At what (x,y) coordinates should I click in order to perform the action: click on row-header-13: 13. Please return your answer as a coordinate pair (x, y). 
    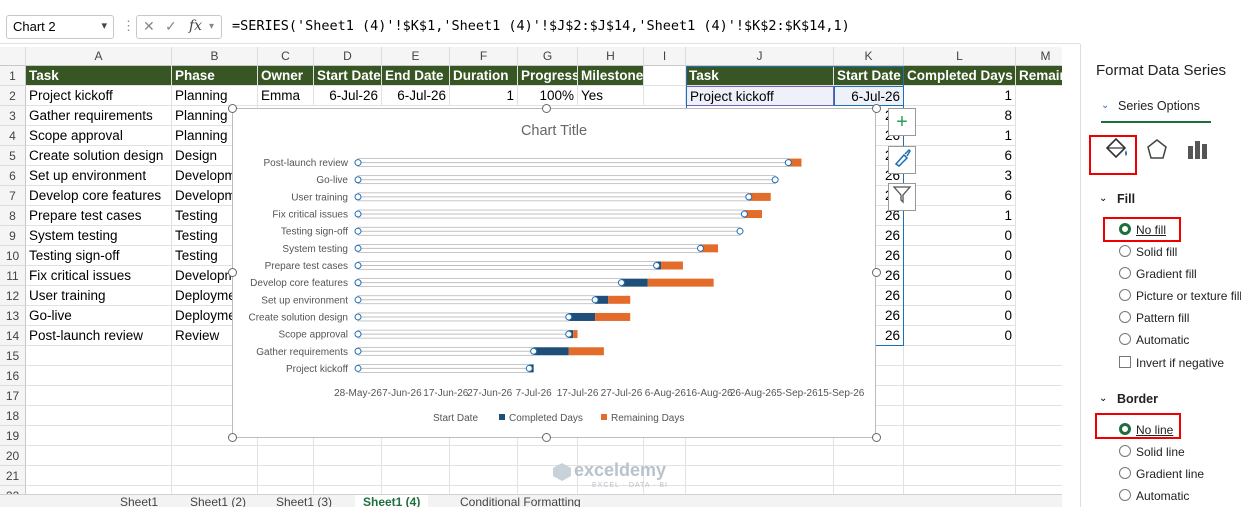
    Looking at the image, I should click on (13, 316).